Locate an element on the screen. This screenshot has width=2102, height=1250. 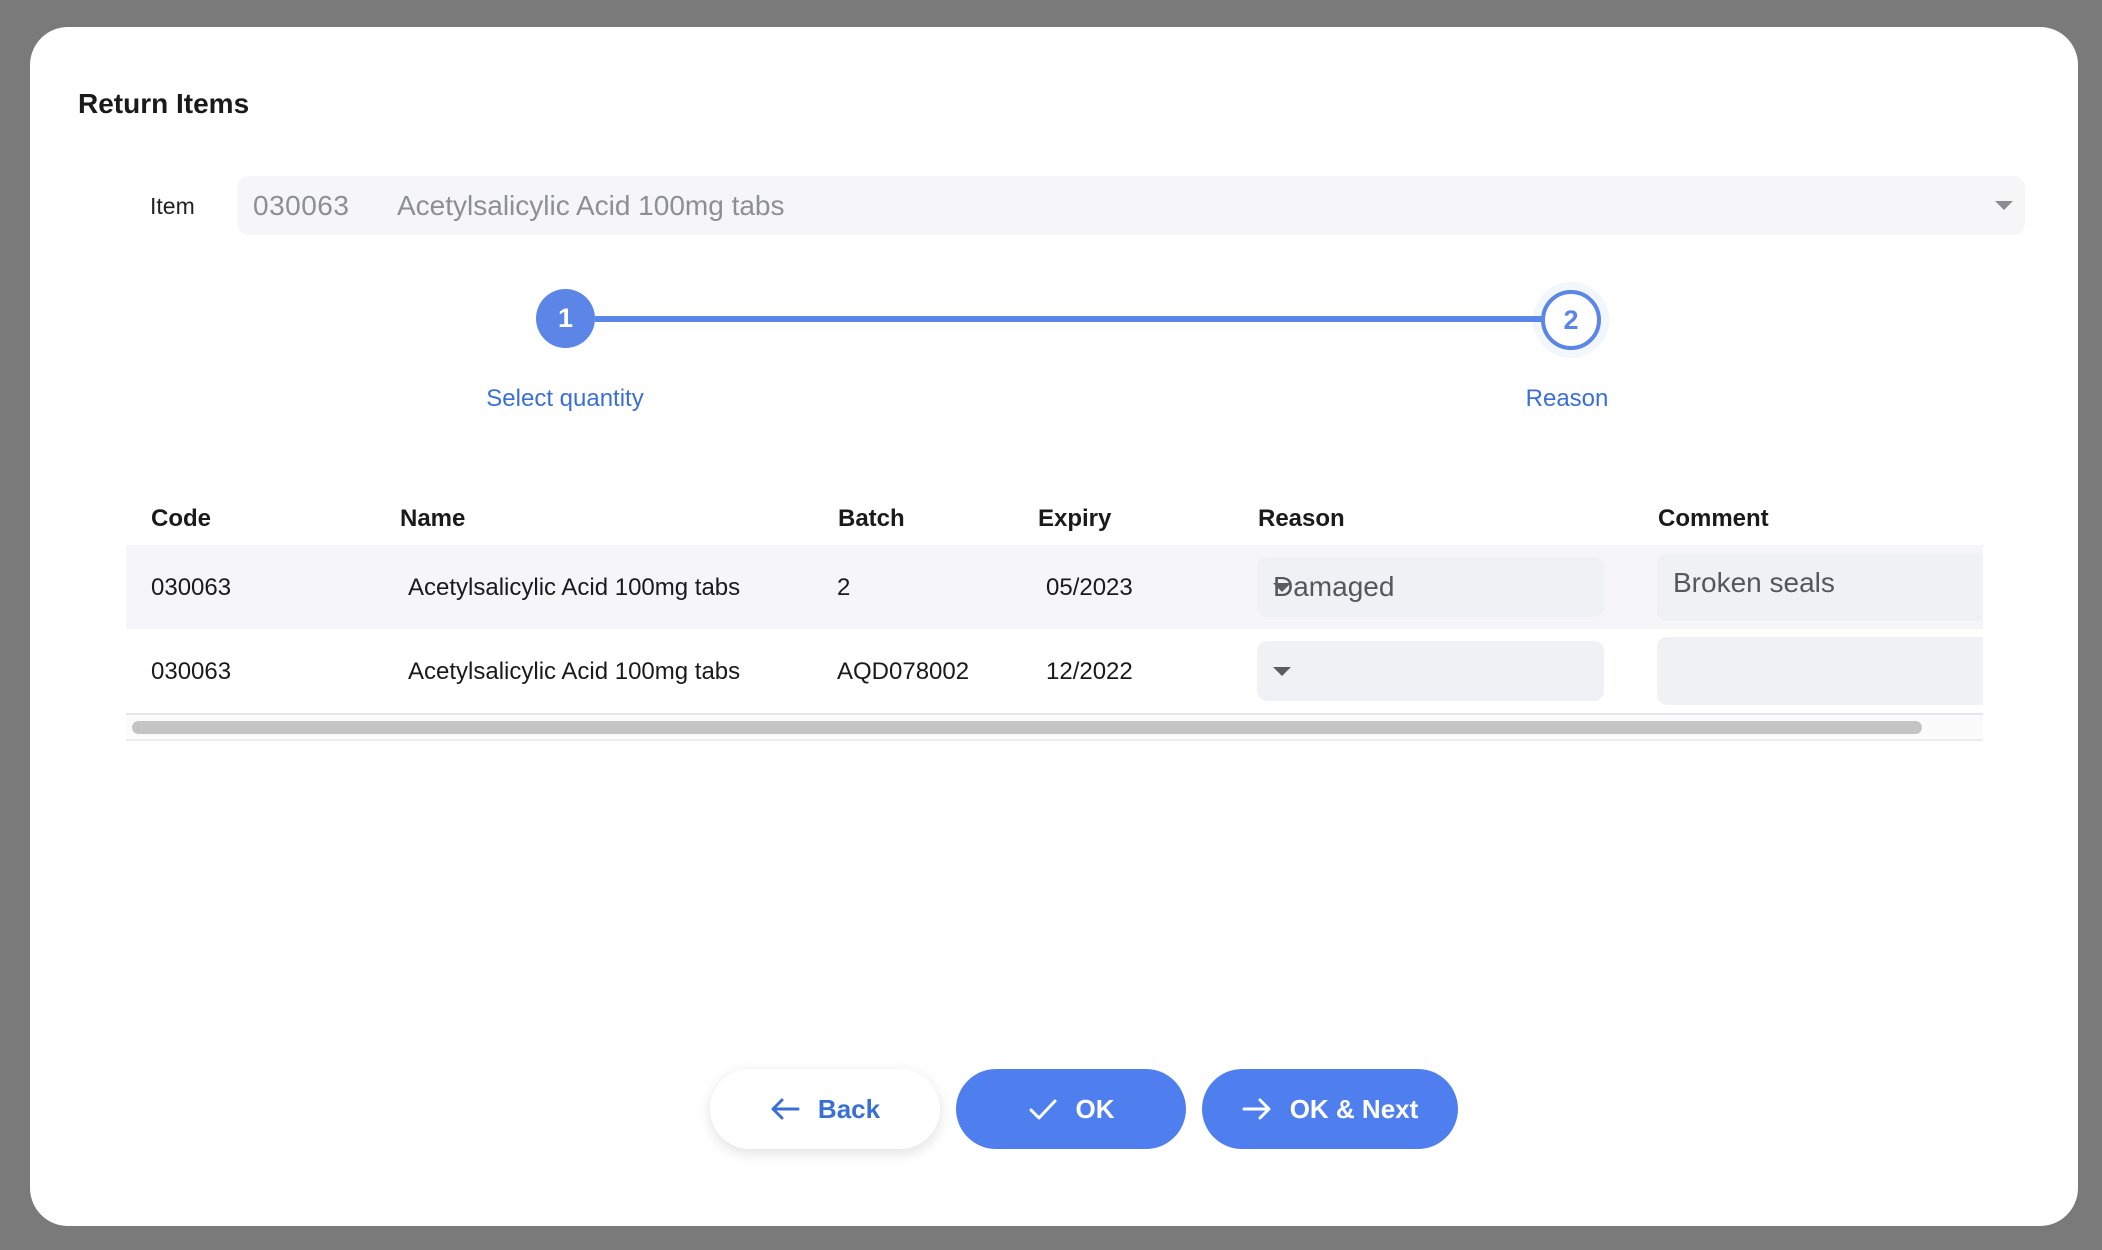
cell-batch: 2 is located at coordinates (844, 587).